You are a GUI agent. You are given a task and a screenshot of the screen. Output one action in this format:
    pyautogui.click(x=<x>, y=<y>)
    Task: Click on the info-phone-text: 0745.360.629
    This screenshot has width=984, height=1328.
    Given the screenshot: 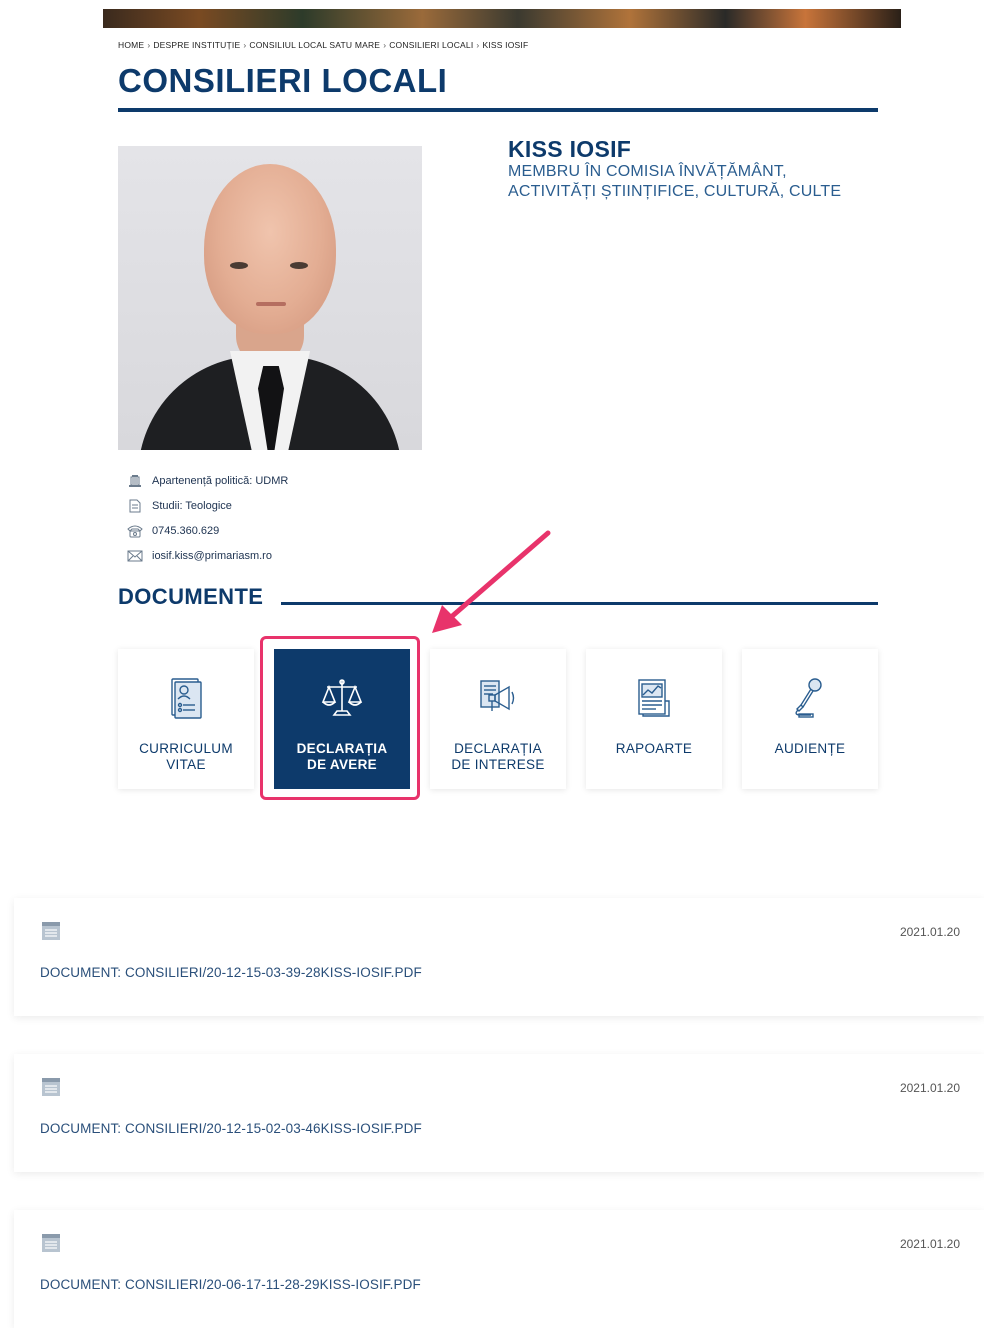 What is the action you would take?
    pyautogui.click(x=185, y=531)
    